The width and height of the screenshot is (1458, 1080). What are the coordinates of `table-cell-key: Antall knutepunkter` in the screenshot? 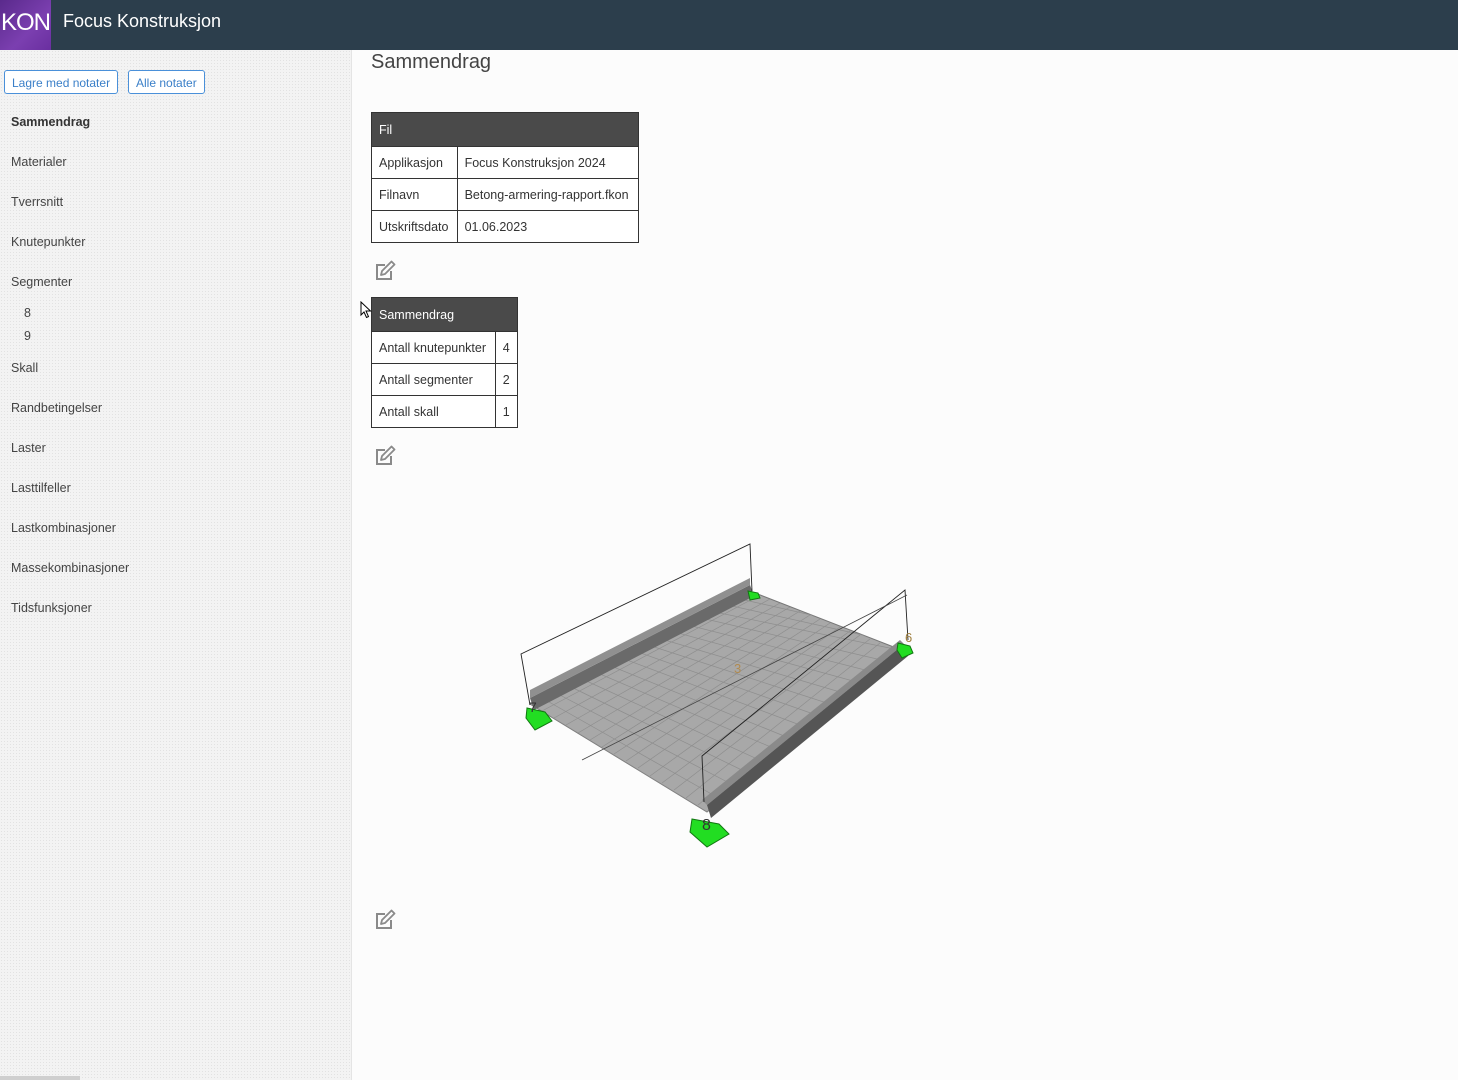 It's located at (433, 347).